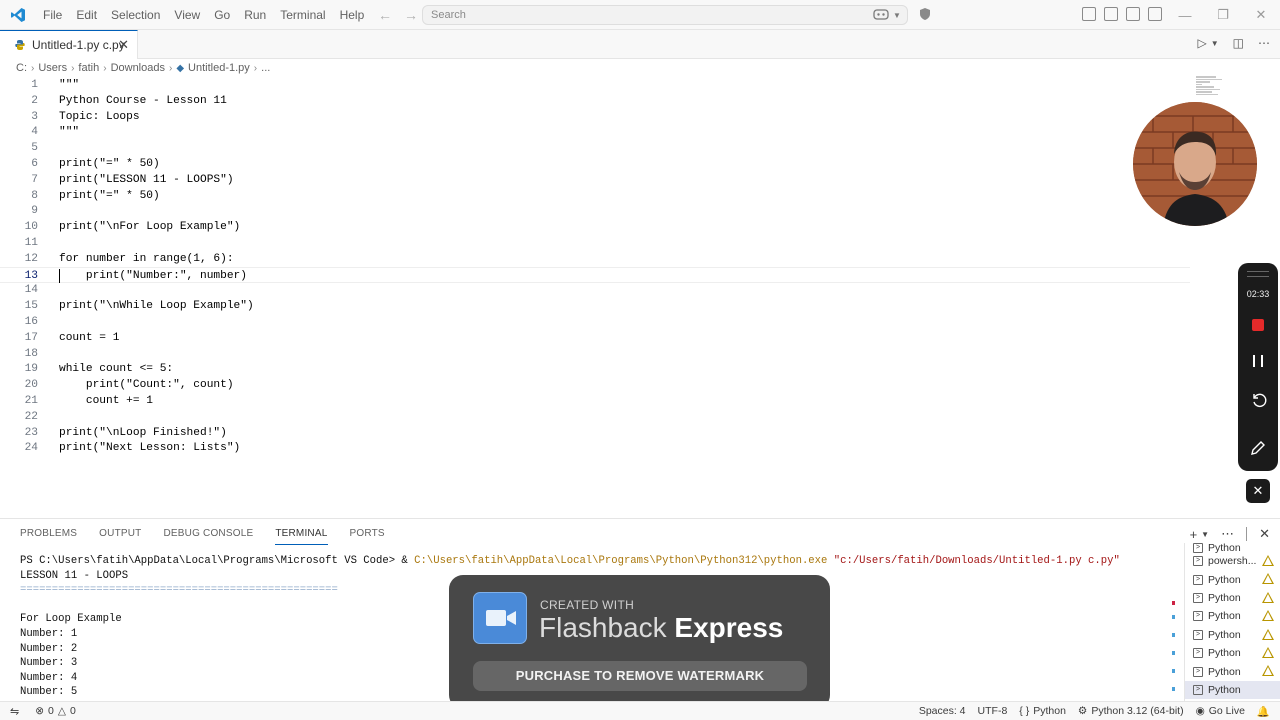  Describe the element at coordinates (1264, 534) in the screenshot. I see `close-panel-icon: ✕` at that location.